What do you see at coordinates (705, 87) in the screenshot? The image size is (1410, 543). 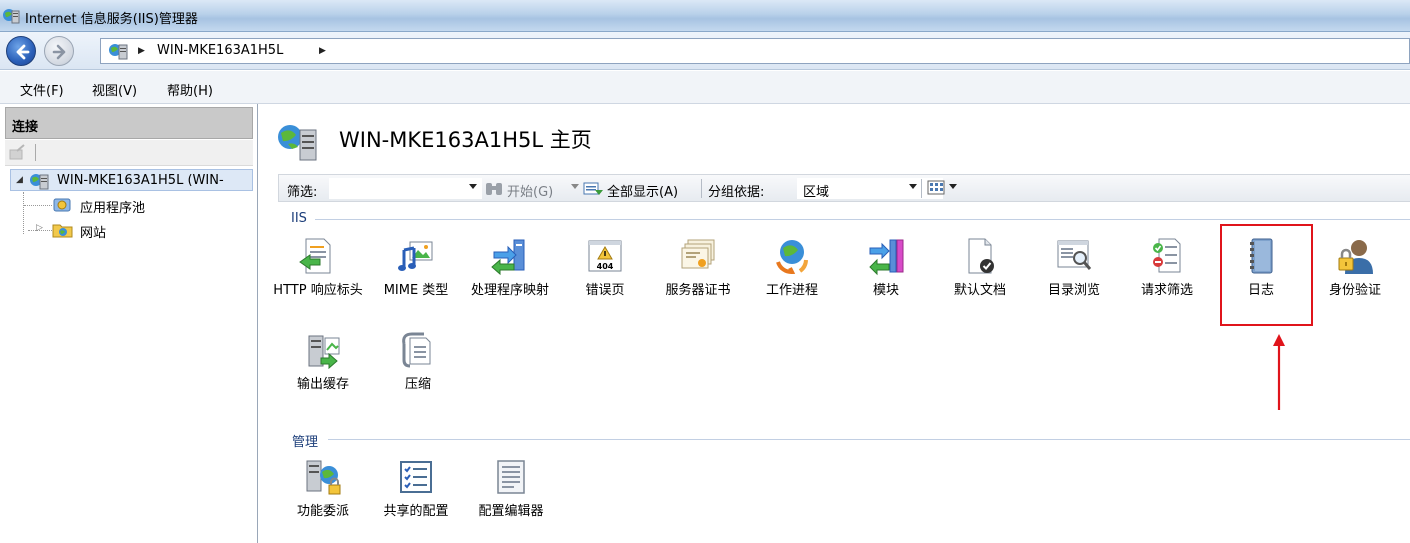 I see `menu-bar: 文件(F) 视图(V) 帮助(H)` at bounding box center [705, 87].